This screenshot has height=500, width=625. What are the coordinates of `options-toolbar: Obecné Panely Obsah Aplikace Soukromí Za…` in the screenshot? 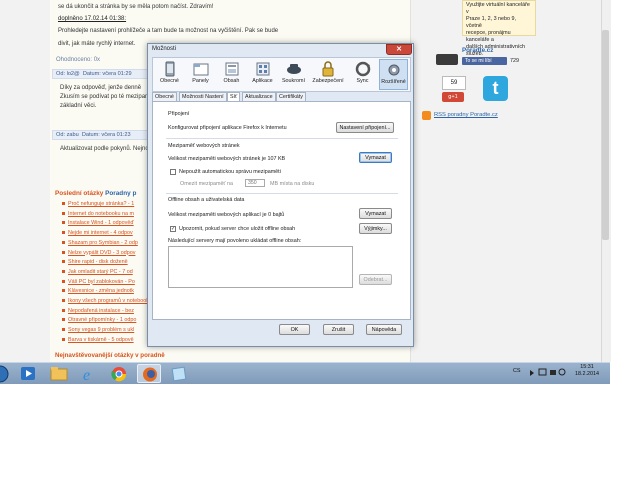 It's located at (281, 74).